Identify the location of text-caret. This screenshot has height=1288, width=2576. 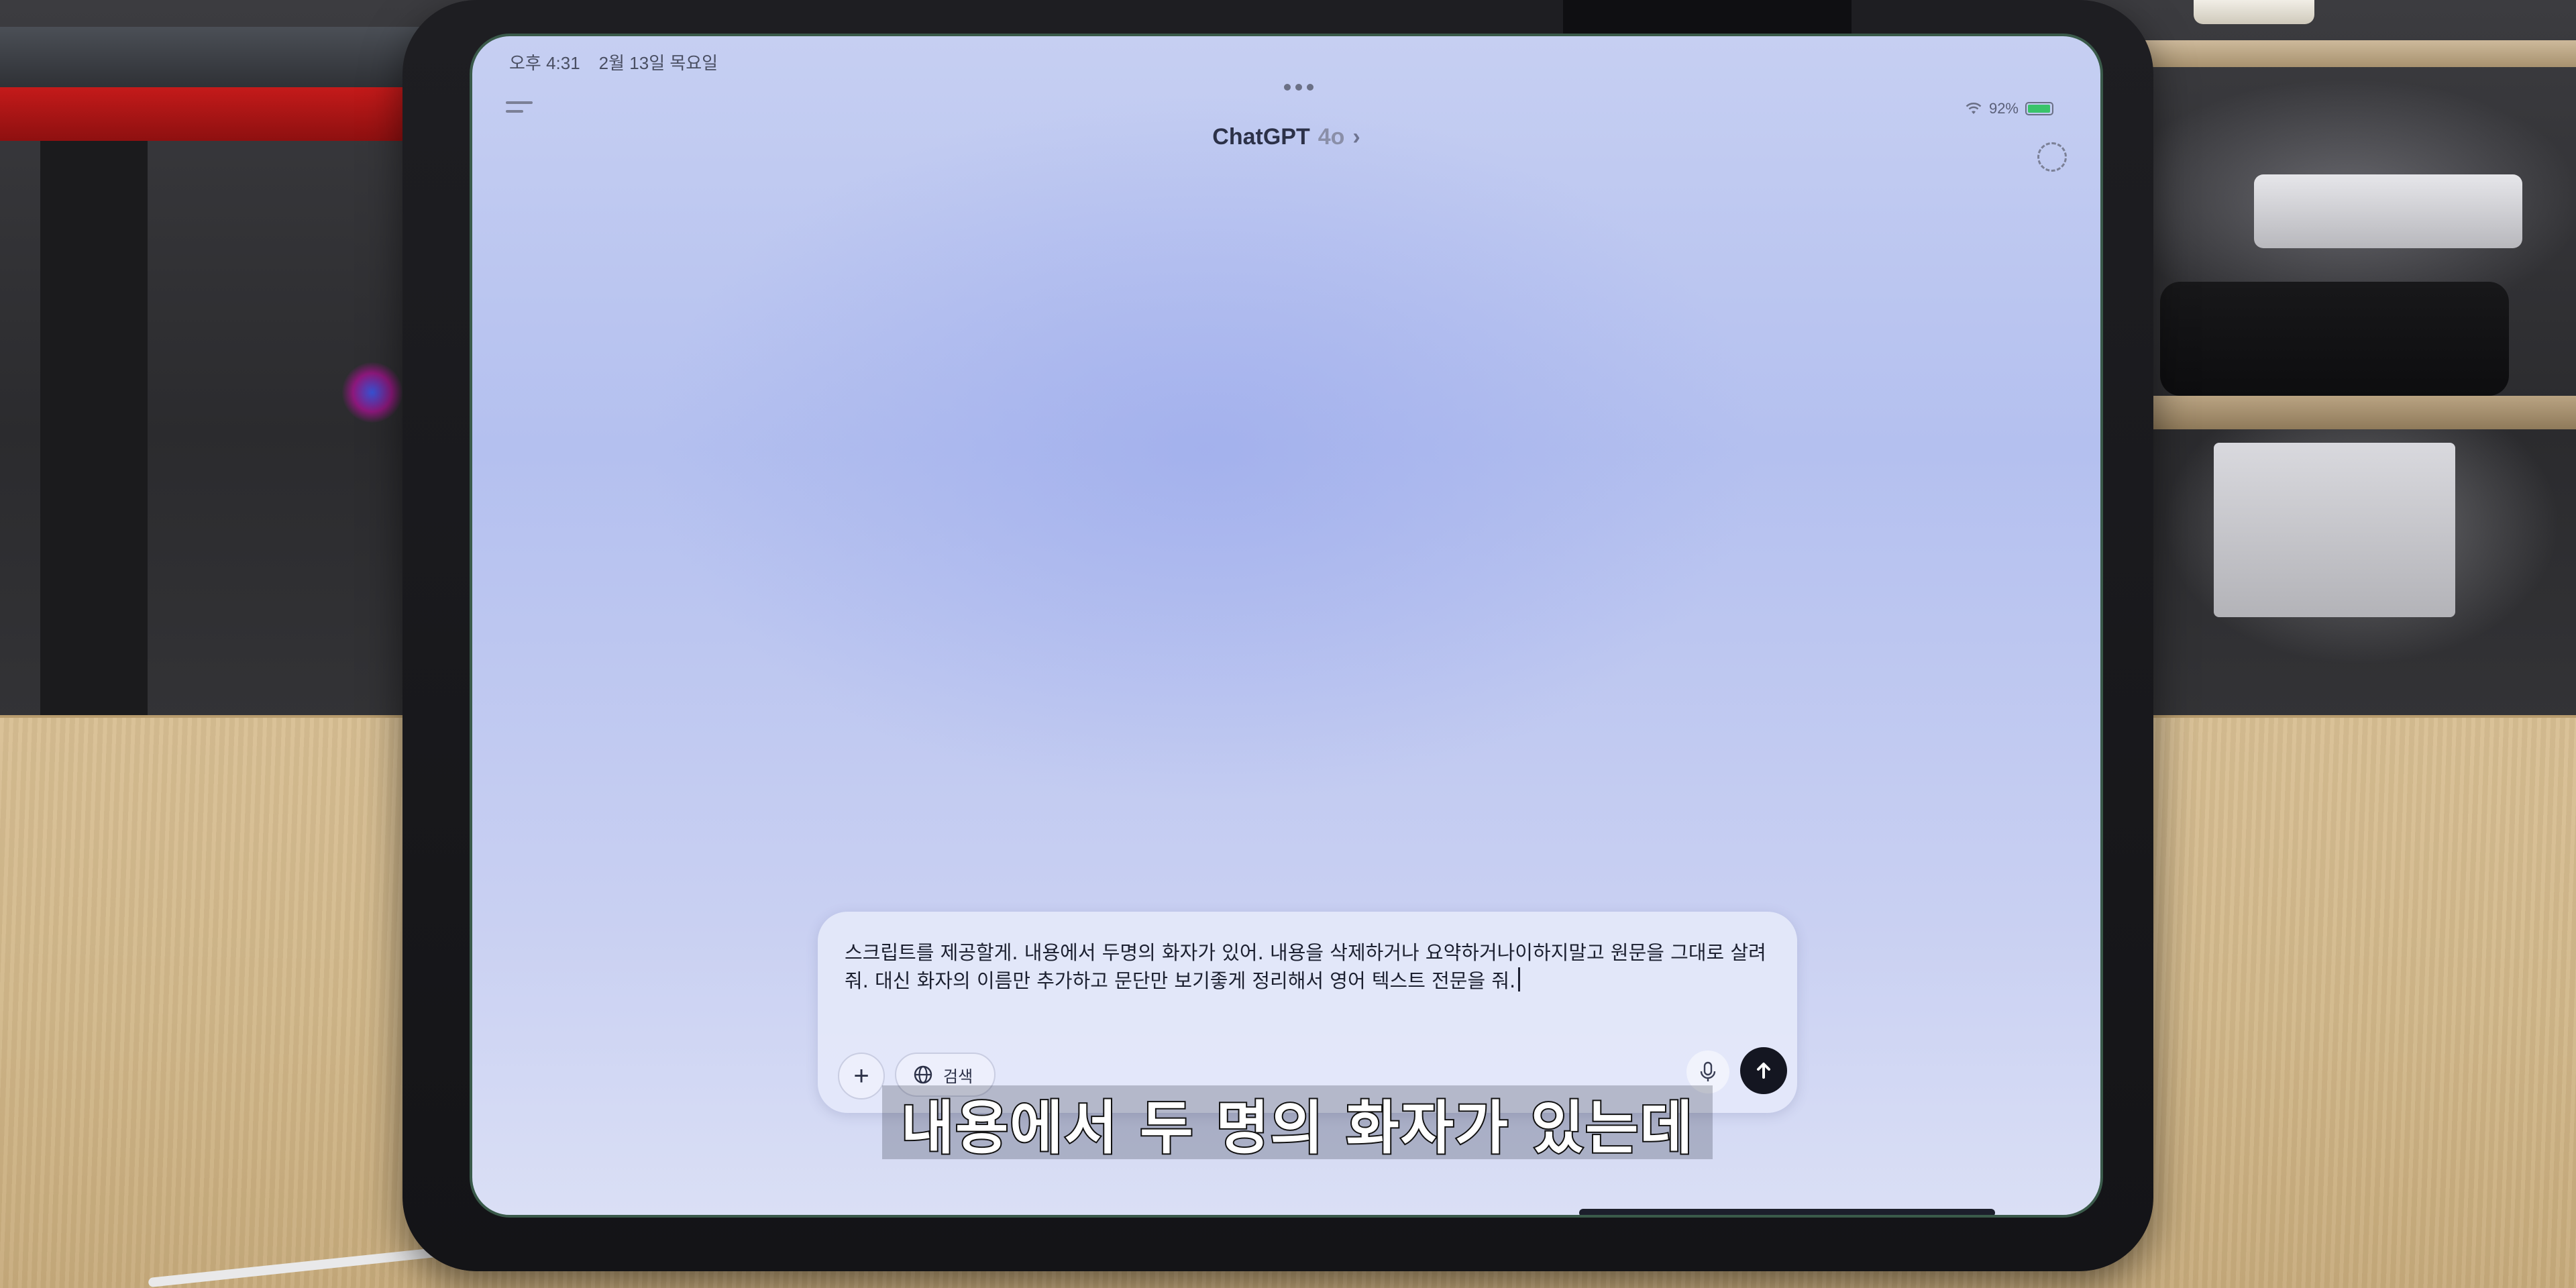
(1519, 979).